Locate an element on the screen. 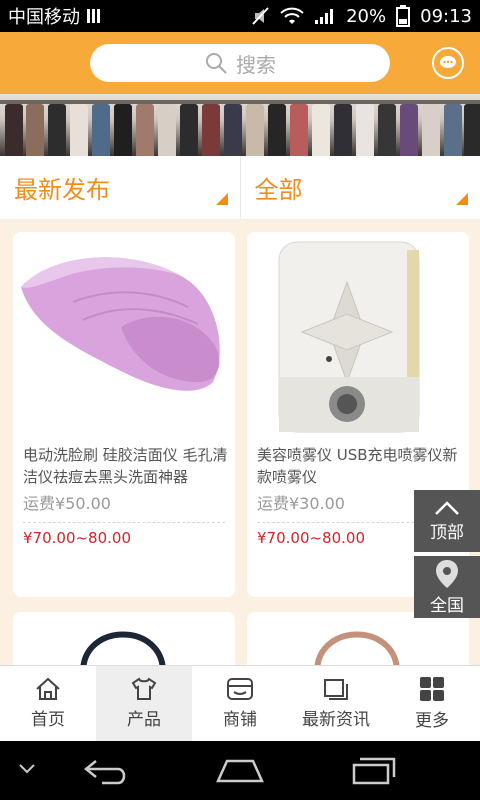  battery-icon is located at coordinates (403, 16).